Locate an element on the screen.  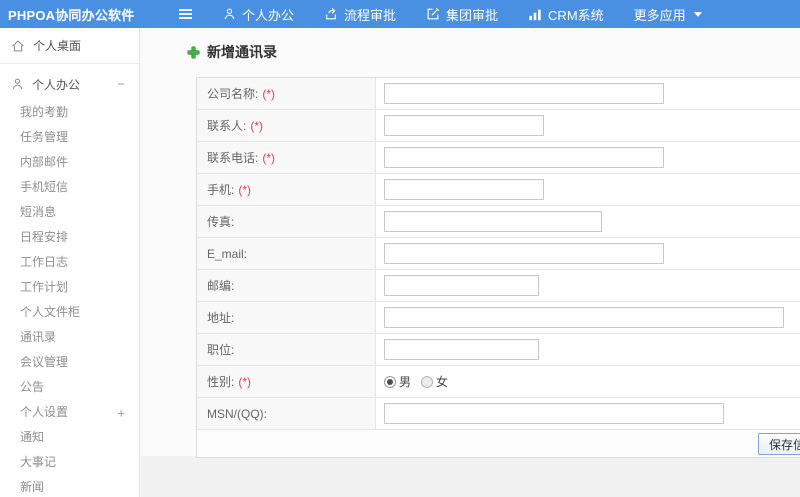
hamburger-menu-button is located at coordinates (185, 14).